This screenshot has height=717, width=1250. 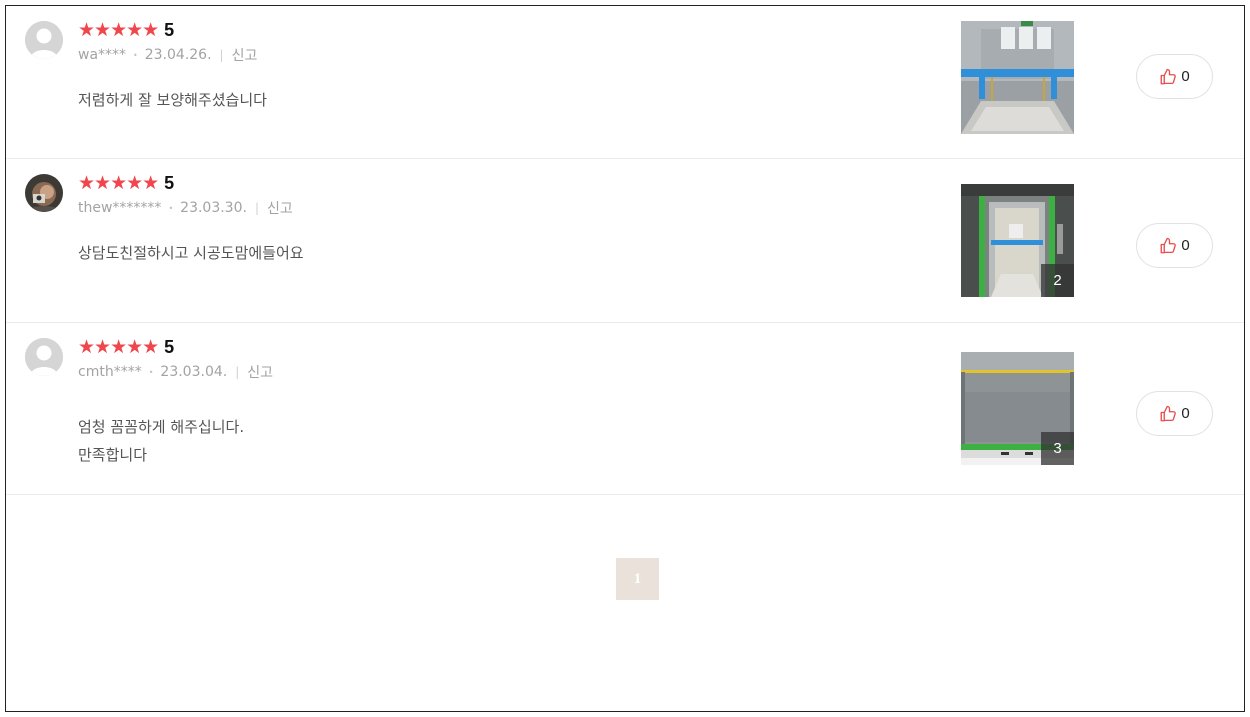 I want to click on page-button-current: 1, so click(x=637, y=579).